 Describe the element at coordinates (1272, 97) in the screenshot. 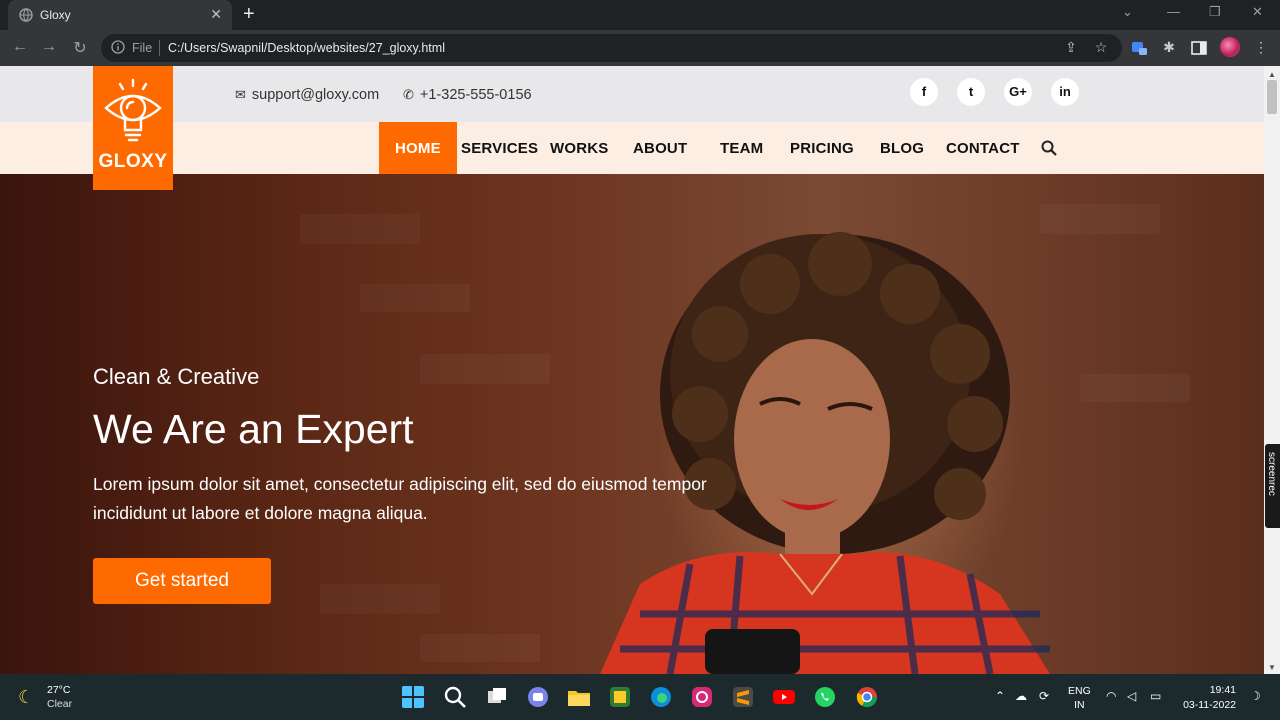

I see `scrollbar-thumb` at that location.